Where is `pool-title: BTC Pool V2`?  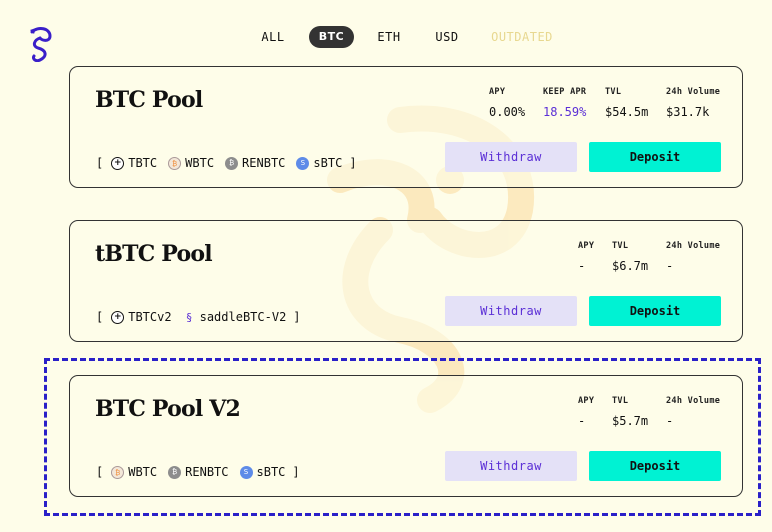
pool-title: BTC Pool V2 is located at coordinates (168, 409).